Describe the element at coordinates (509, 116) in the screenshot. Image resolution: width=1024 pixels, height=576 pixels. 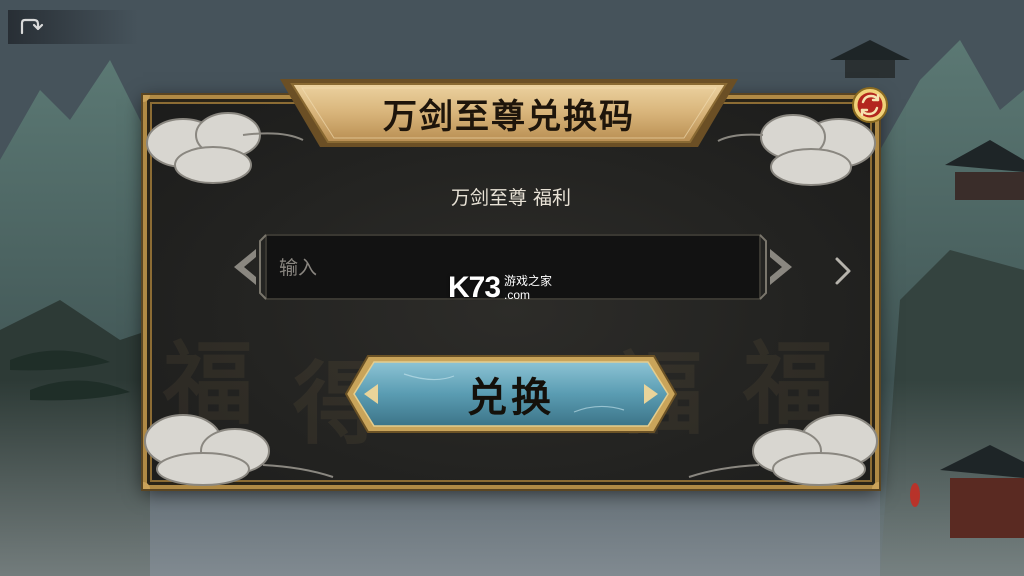
I see `dialog-title: 万剑至尊兑换码` at that location.